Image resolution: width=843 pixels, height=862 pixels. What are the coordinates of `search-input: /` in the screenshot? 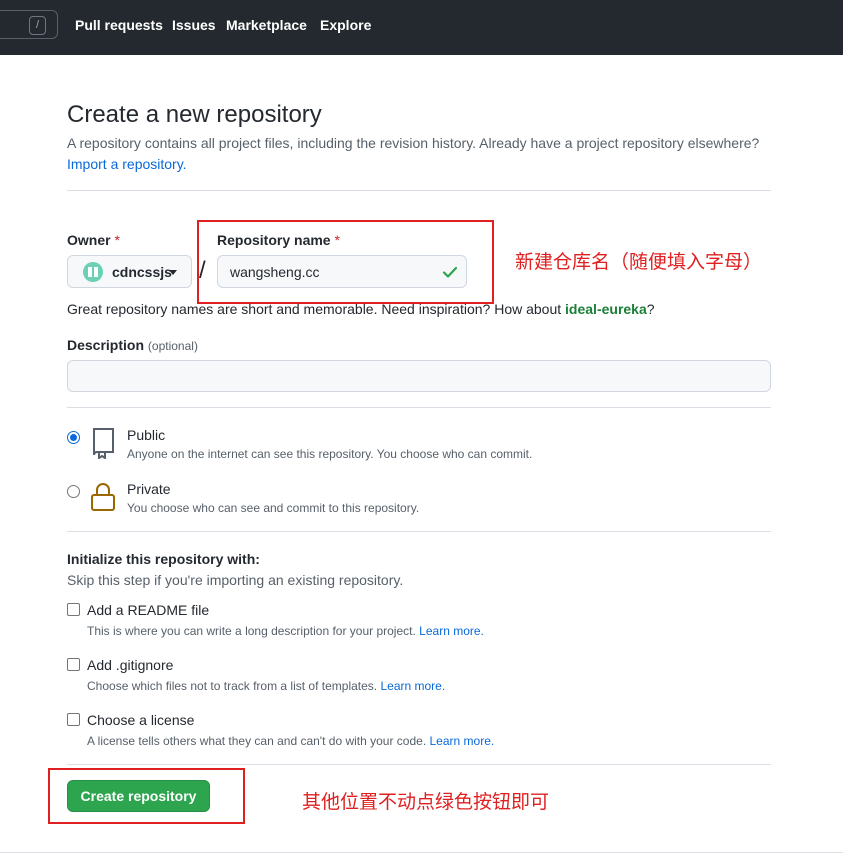 It's located at (29, 24).